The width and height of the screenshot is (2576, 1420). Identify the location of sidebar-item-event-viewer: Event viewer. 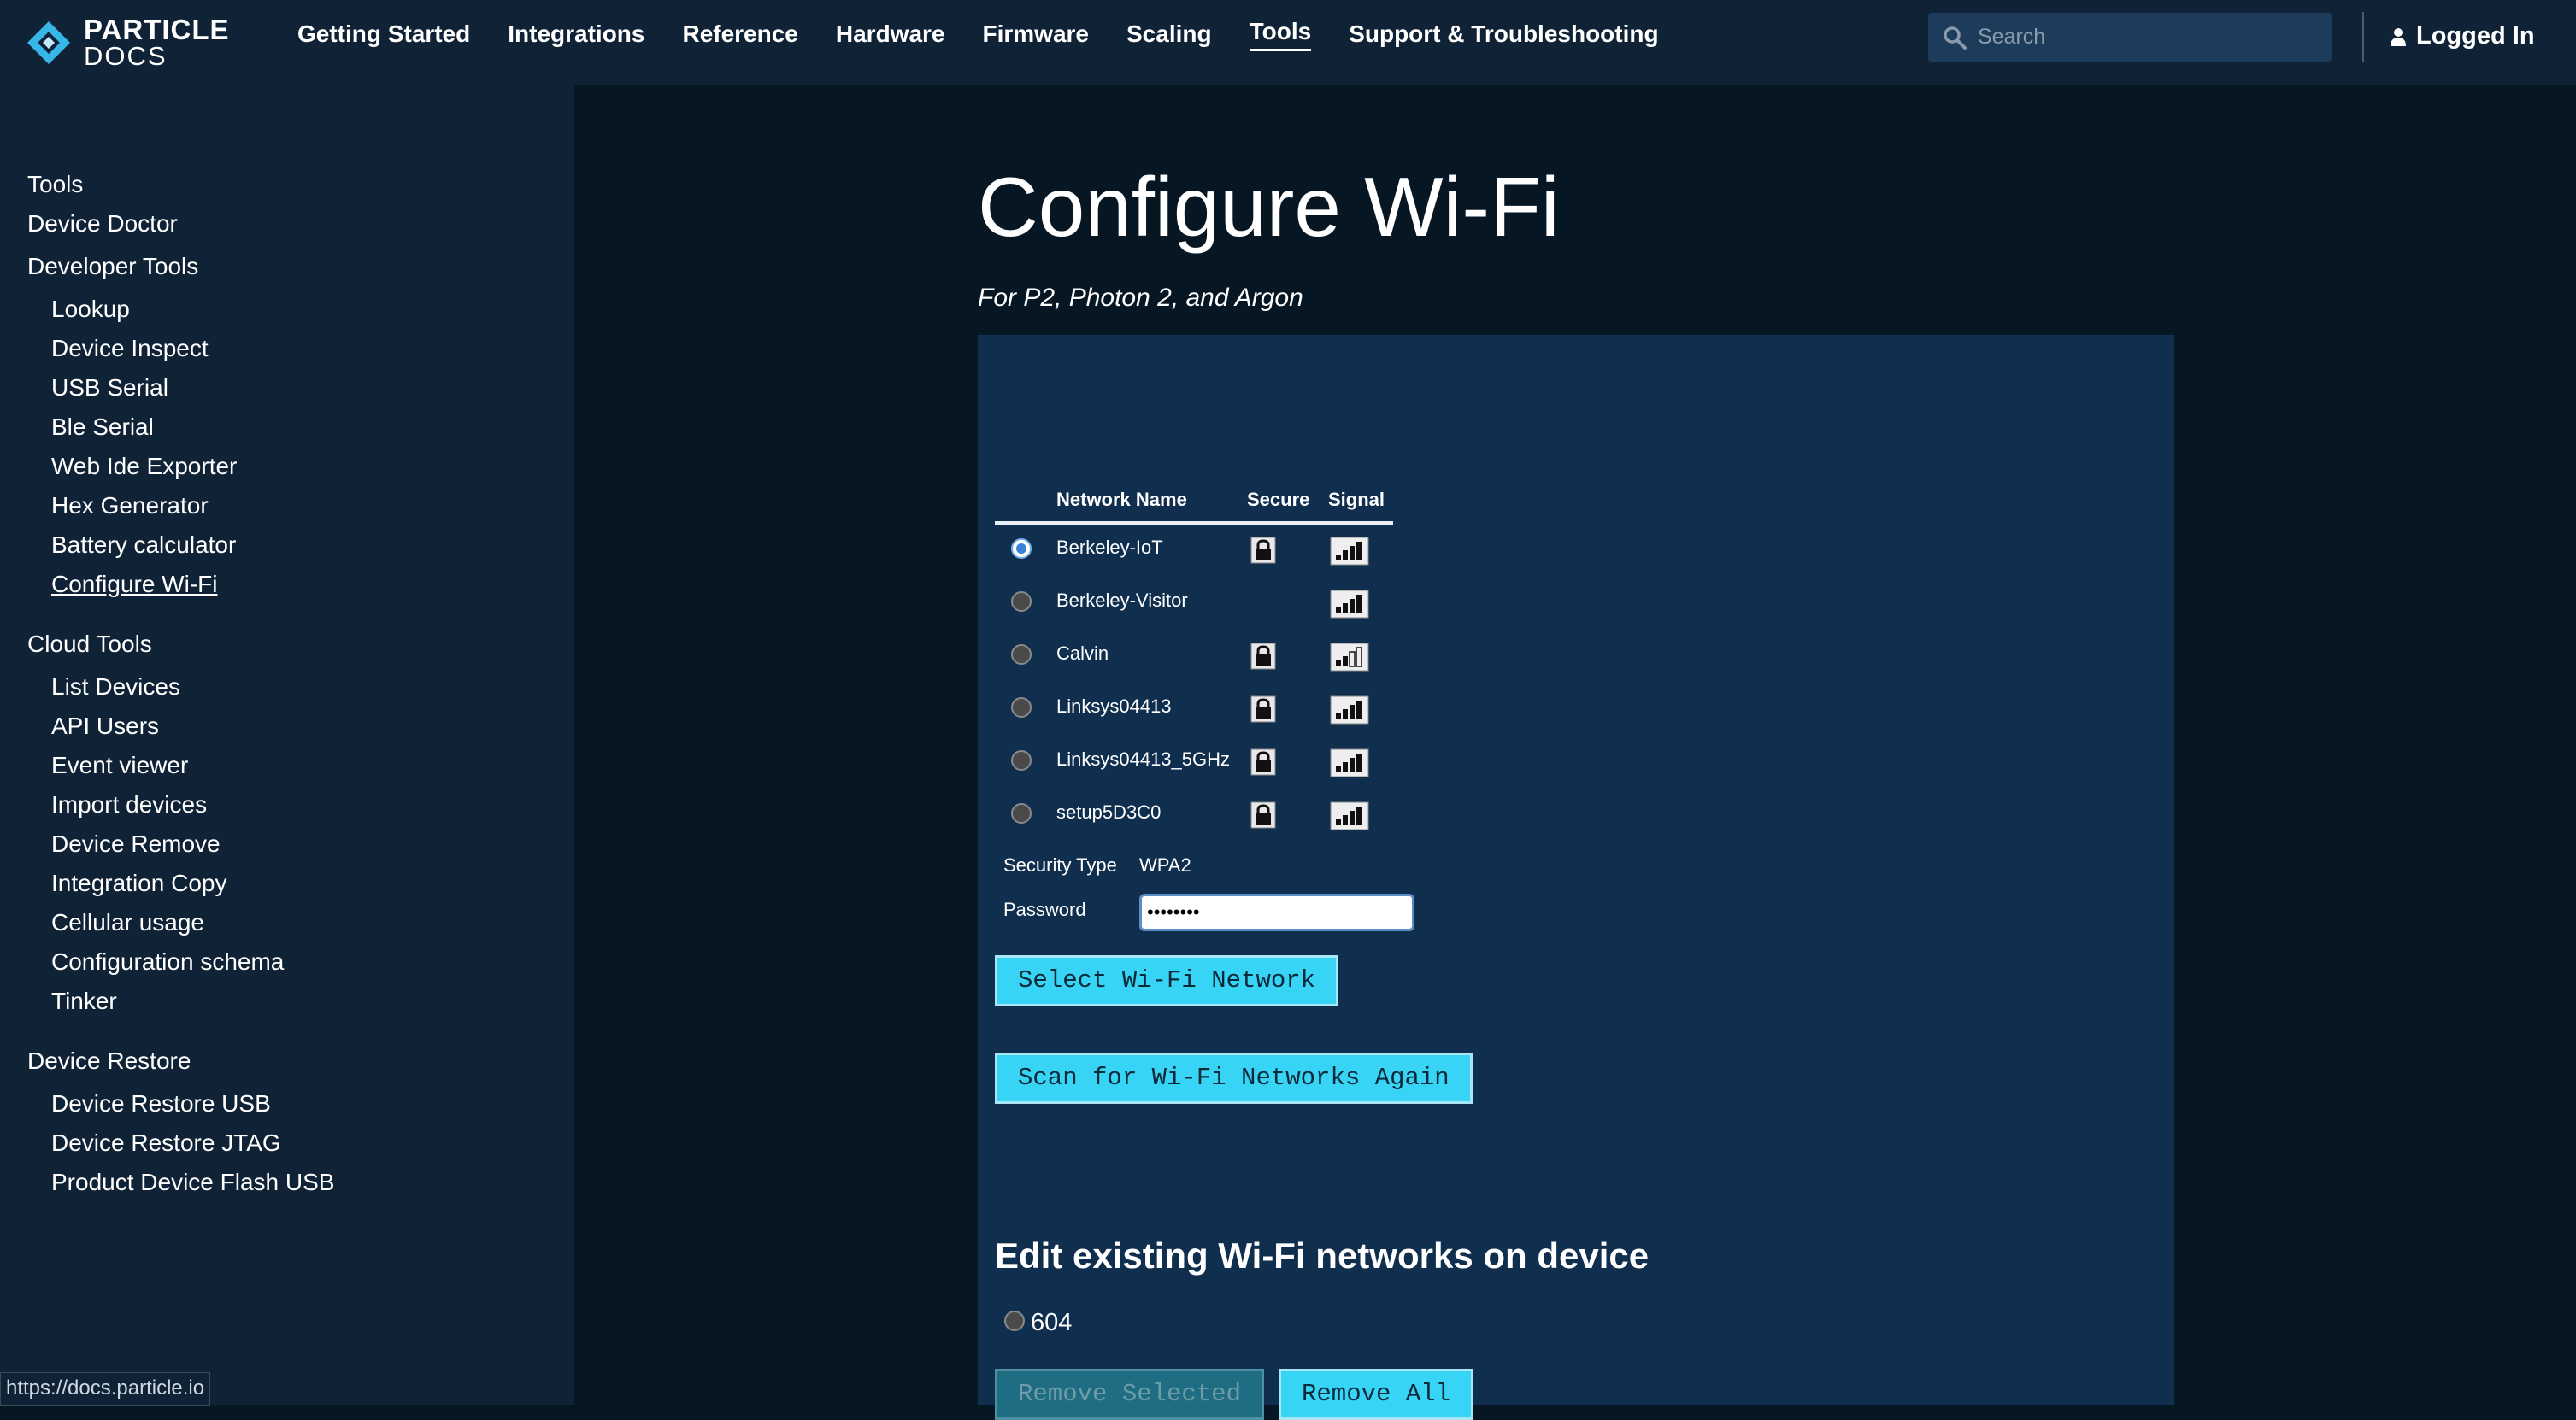
(119, 765).